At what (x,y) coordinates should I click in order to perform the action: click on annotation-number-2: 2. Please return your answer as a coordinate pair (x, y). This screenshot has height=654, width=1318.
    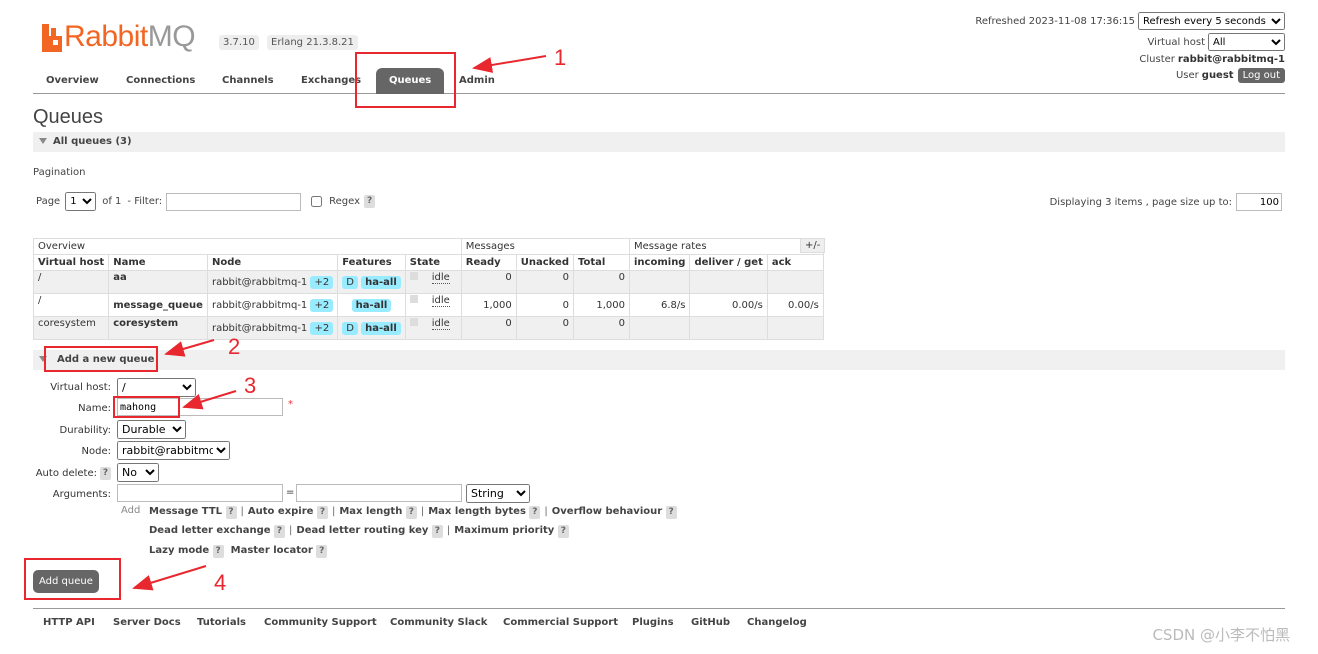
    Looking at the image, I should click on (234, 346).